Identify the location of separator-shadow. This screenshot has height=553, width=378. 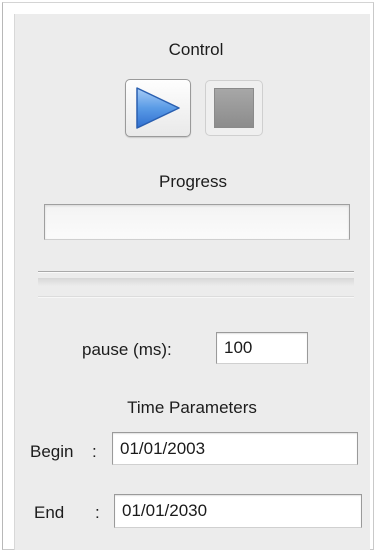
(196, 282).